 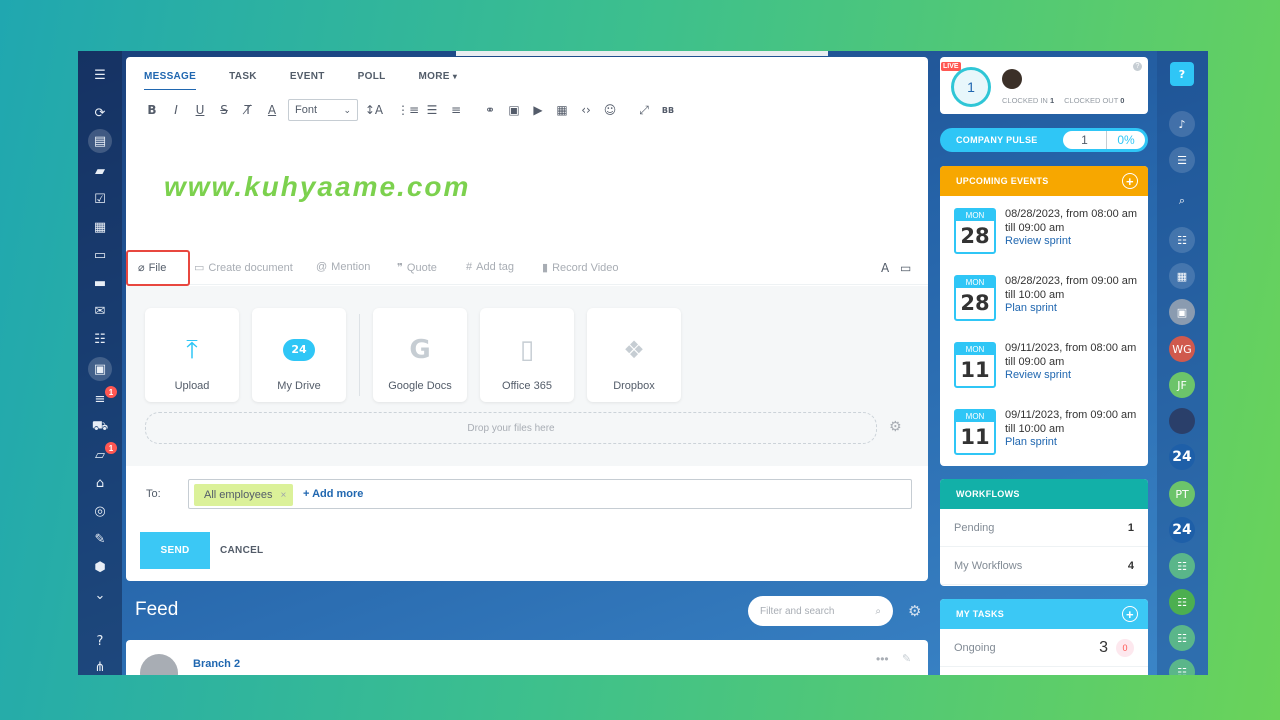 I want to click on strikethrough-icon: S, so click(x=224, y=110).